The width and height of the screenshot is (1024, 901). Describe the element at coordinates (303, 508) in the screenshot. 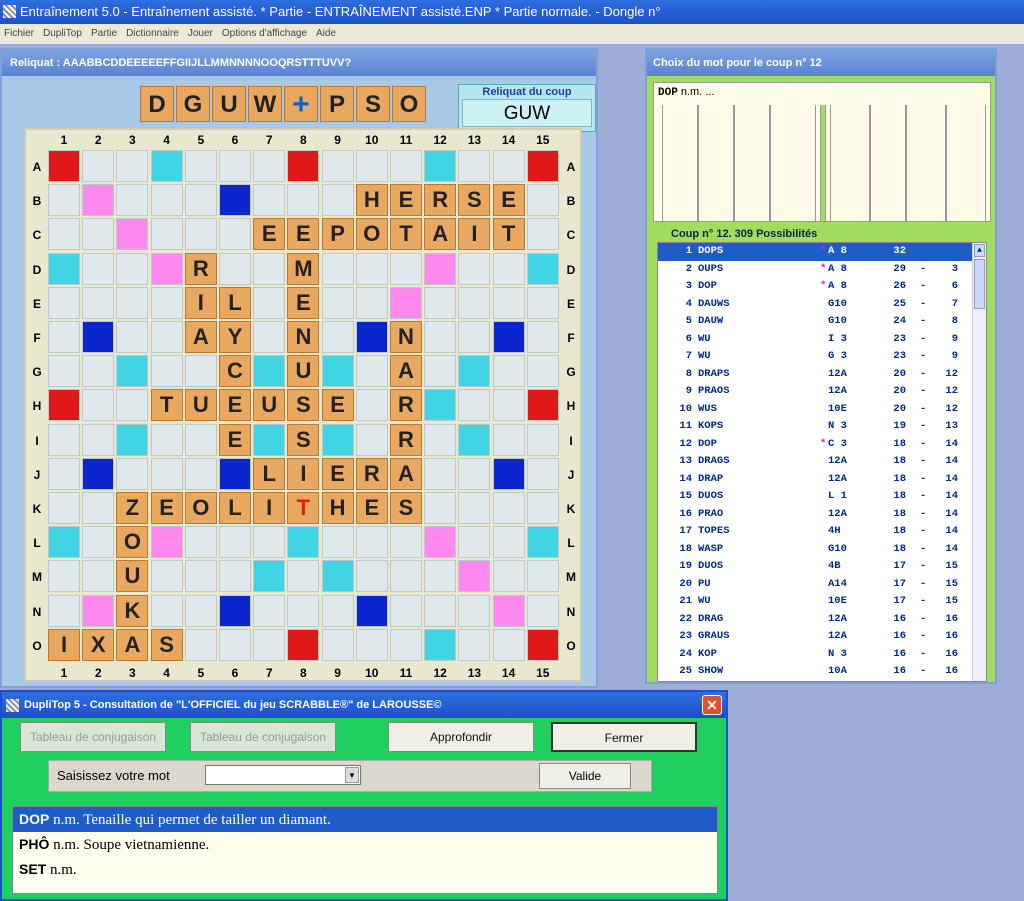

I see `board-tile: T` at that location.